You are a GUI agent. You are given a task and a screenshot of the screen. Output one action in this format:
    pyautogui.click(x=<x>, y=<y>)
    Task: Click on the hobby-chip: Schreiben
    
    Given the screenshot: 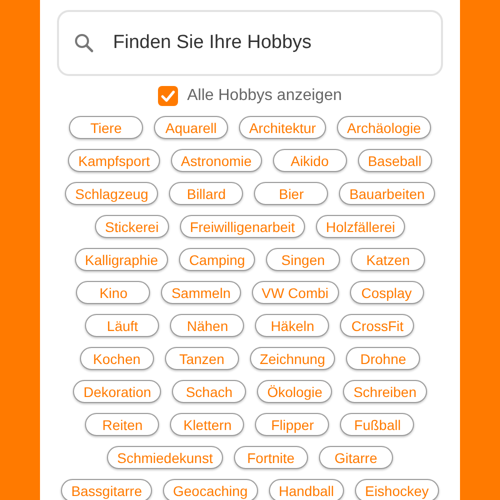 What is the action you would take?
    pyautogui.click(x=384, y=391)
    